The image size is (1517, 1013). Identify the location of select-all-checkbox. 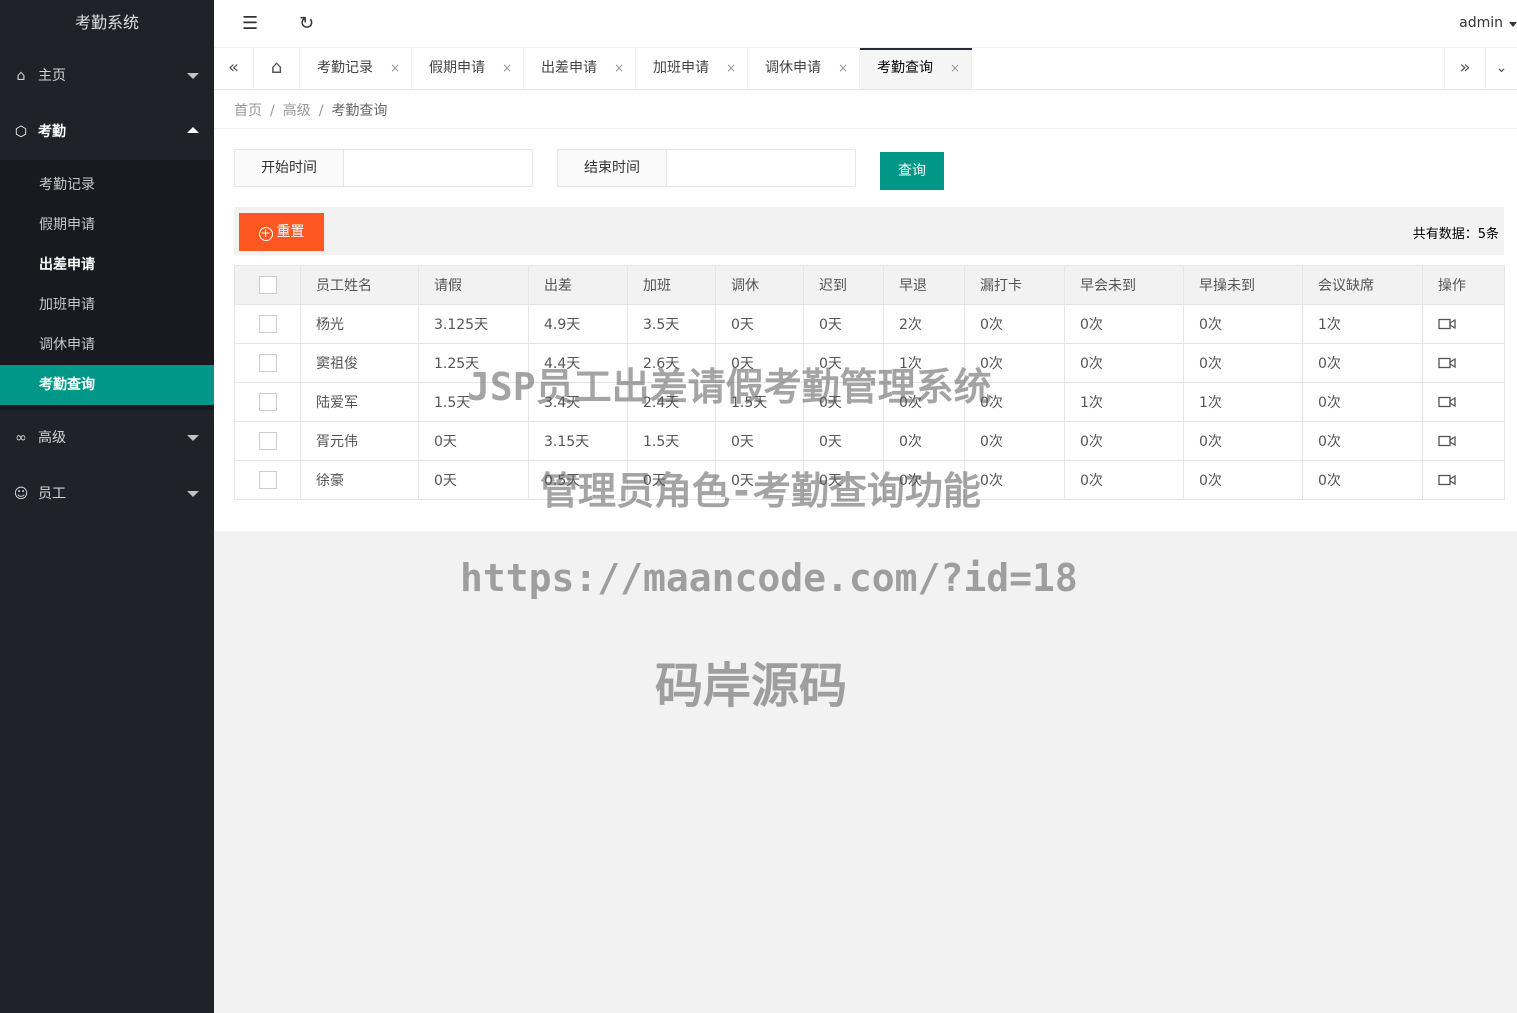
(267, 285).